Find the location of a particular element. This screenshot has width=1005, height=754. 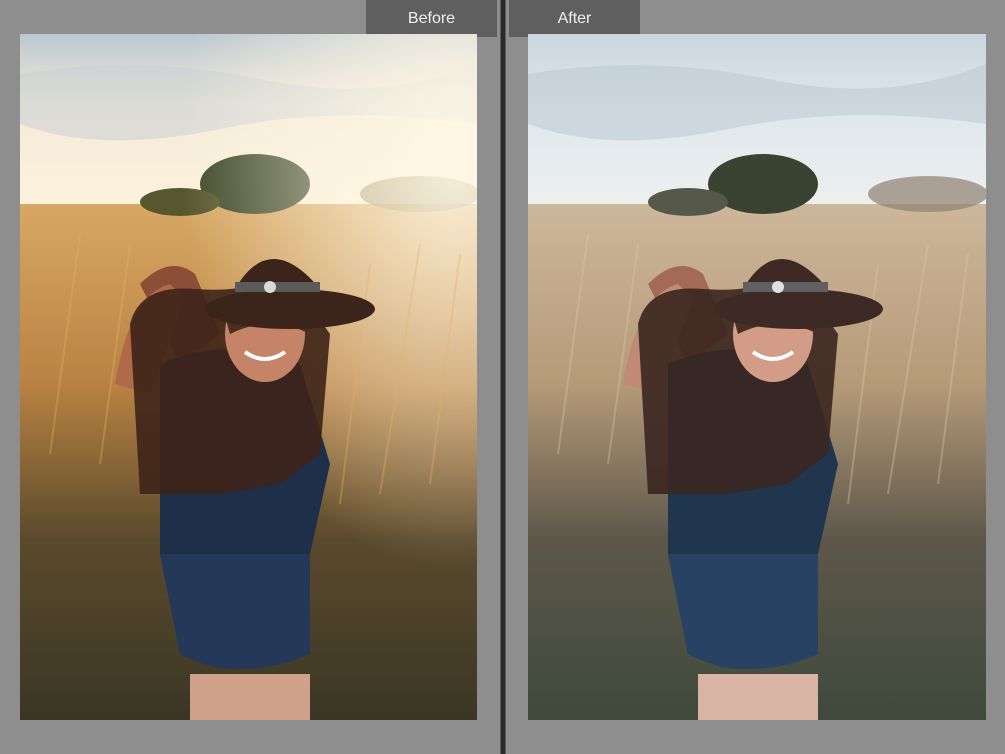

after-label: After is located at coordinates (574, 18).